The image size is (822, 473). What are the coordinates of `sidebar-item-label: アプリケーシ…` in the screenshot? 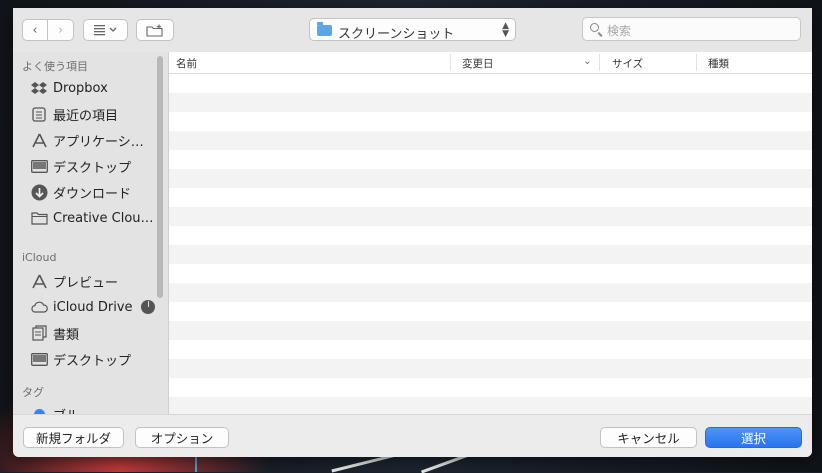 It's located at (98, 142).